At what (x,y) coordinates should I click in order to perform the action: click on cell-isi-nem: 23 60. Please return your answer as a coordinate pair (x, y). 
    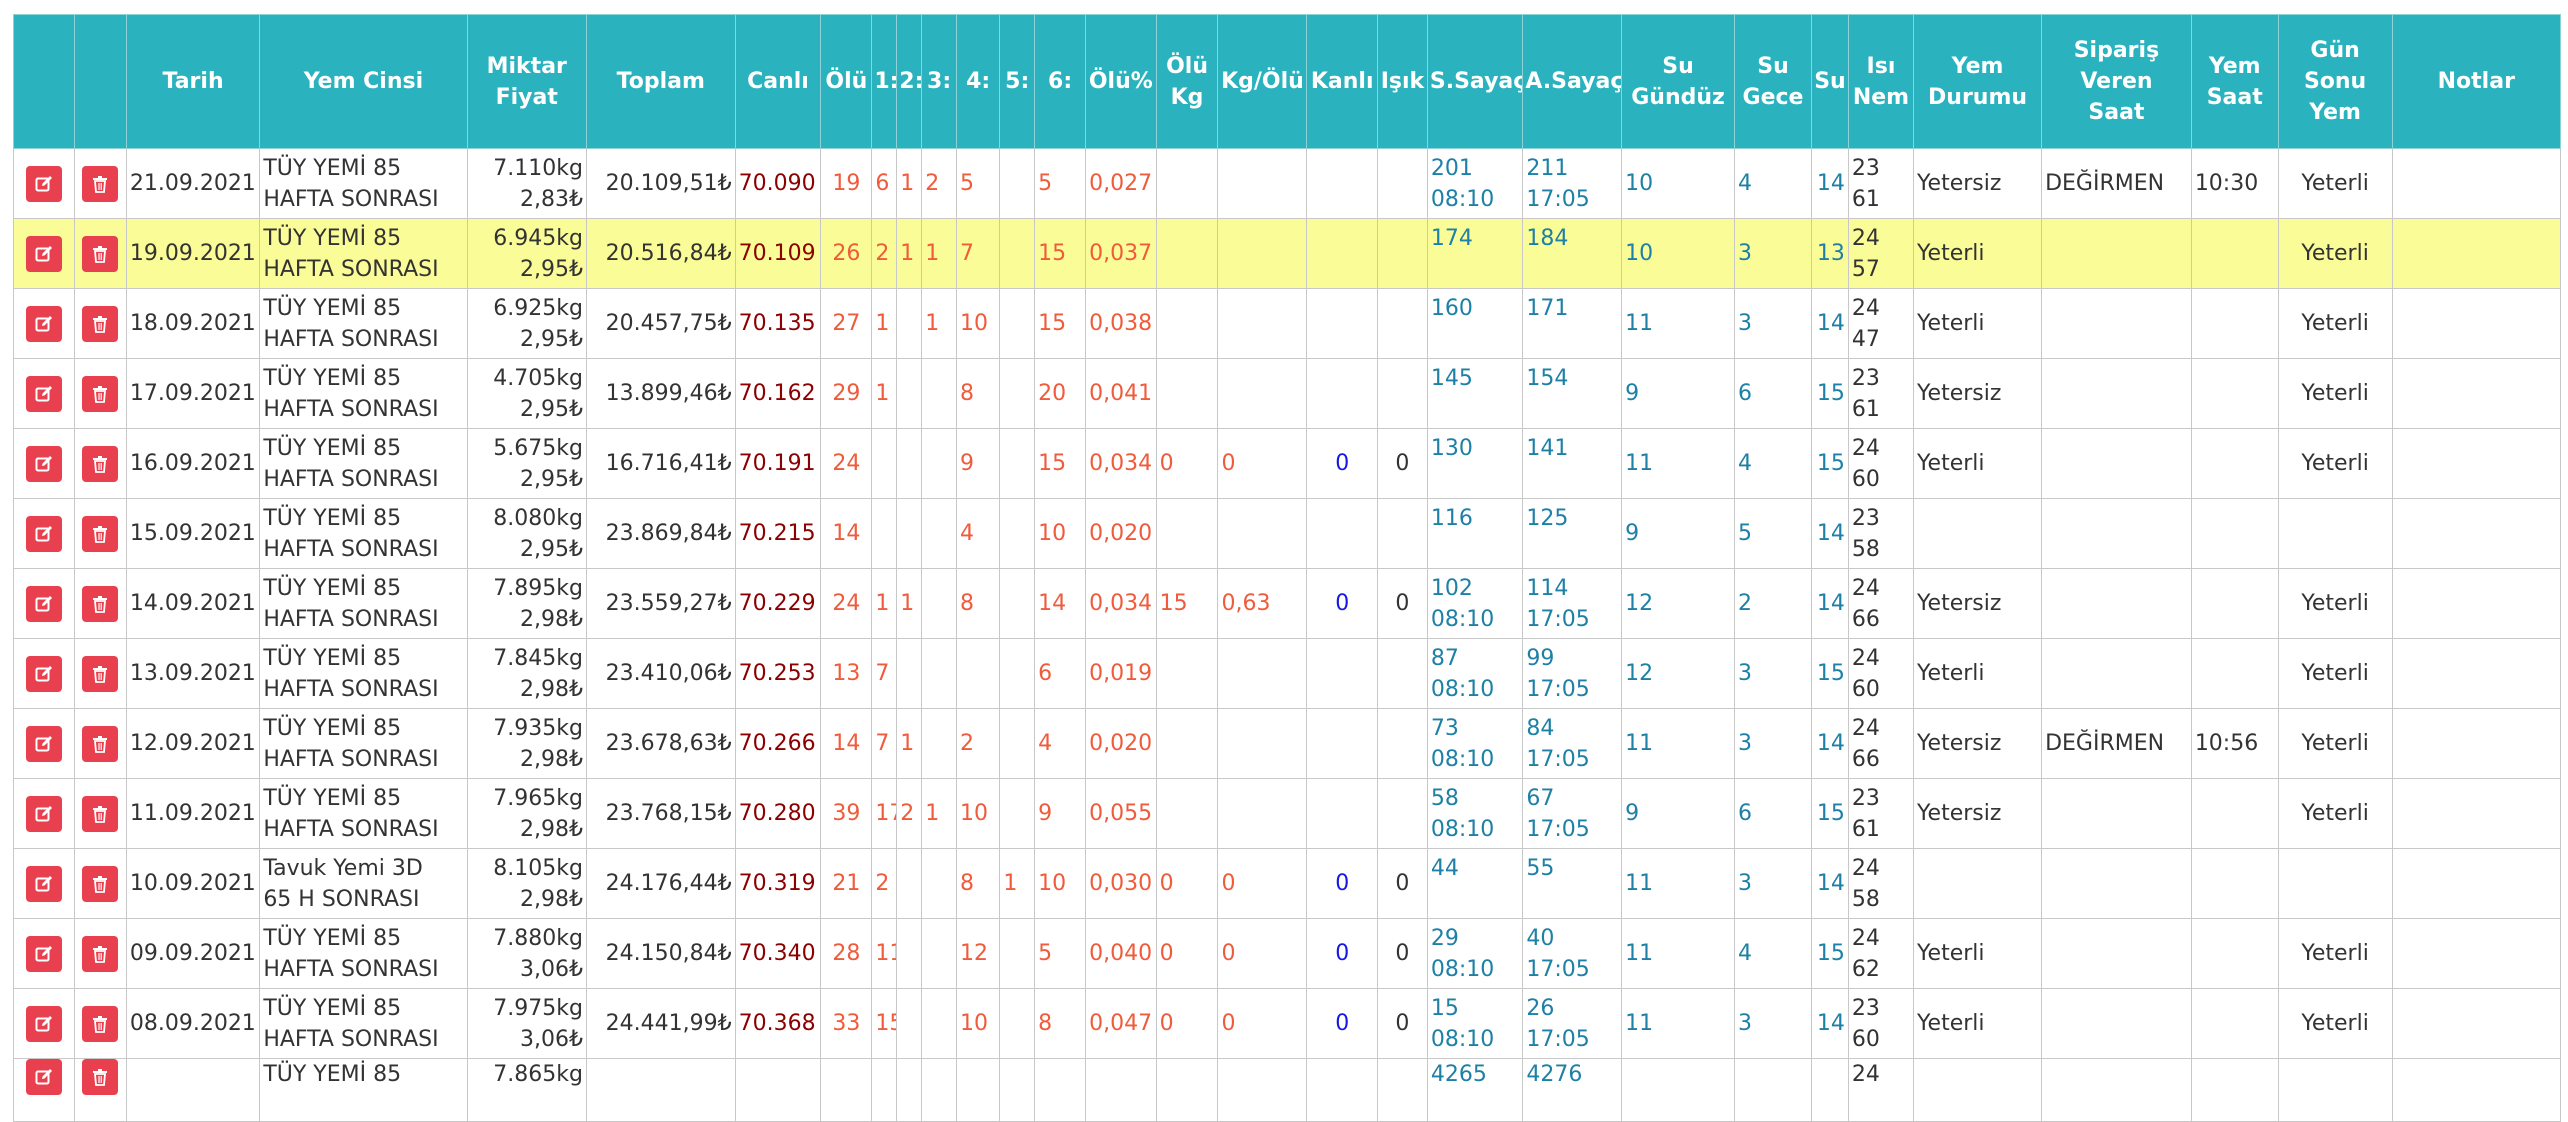
    Looking at the image, I should click on (1881, 1023).